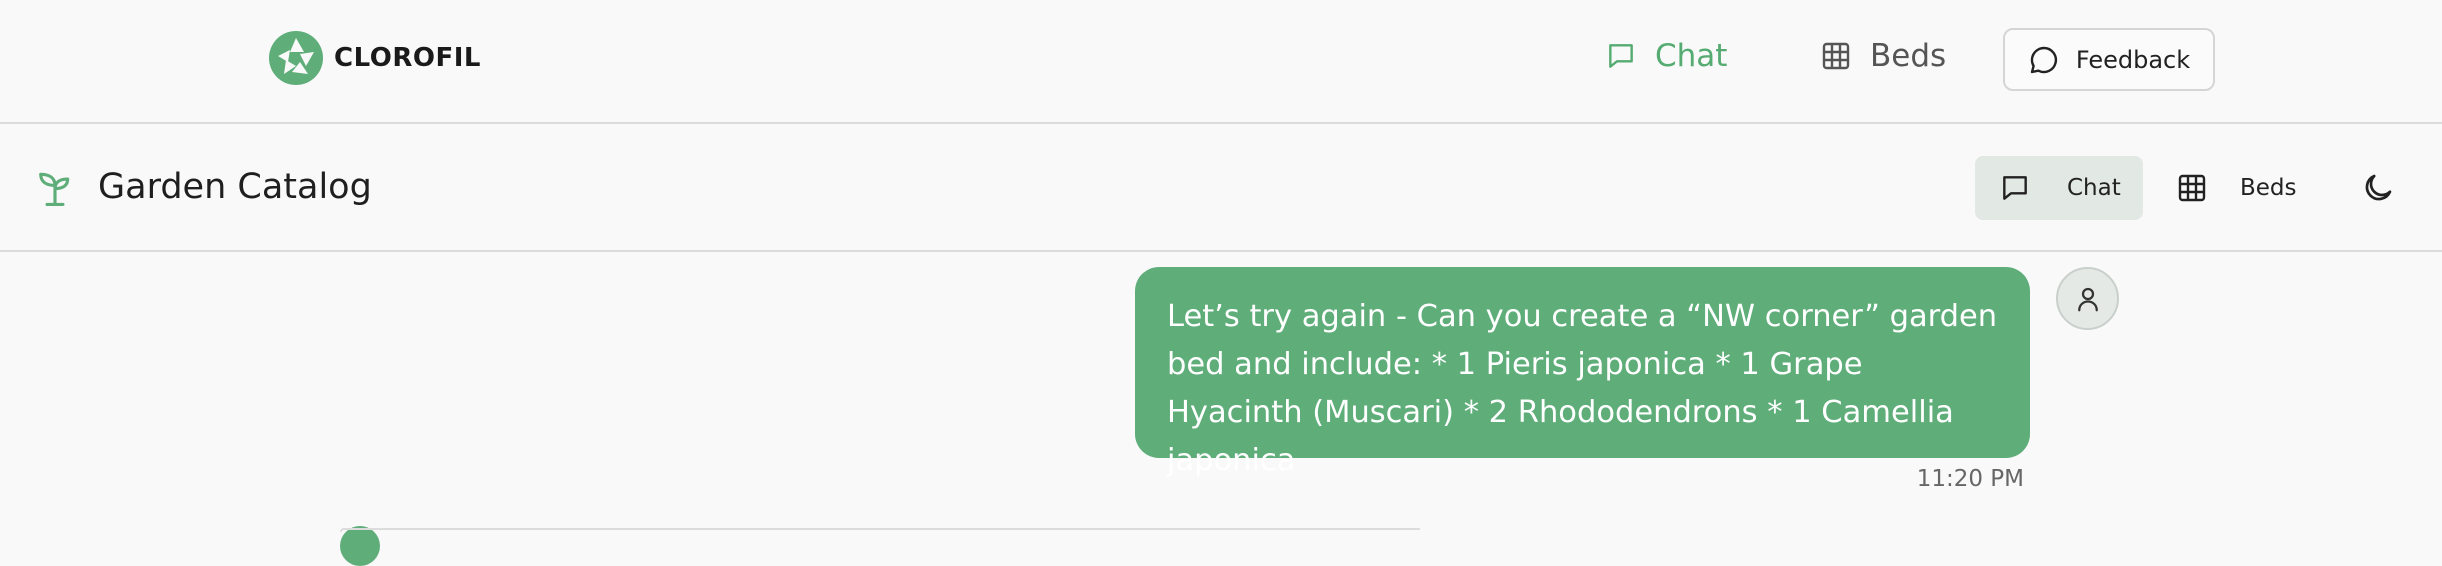  I want to click on sprout-icon, so click(54, 189).